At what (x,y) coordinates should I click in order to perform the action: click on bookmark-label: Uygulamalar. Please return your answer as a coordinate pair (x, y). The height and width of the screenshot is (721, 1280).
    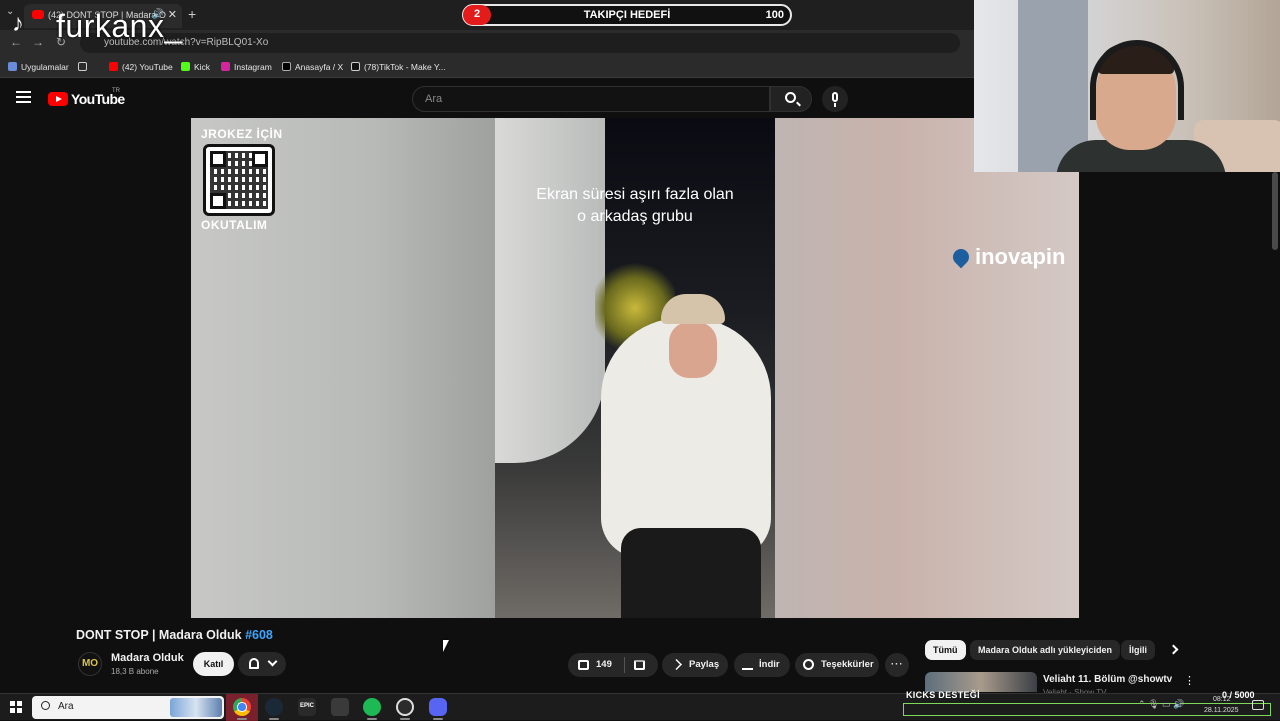
    Looking at the image, I should click on (45, 67).